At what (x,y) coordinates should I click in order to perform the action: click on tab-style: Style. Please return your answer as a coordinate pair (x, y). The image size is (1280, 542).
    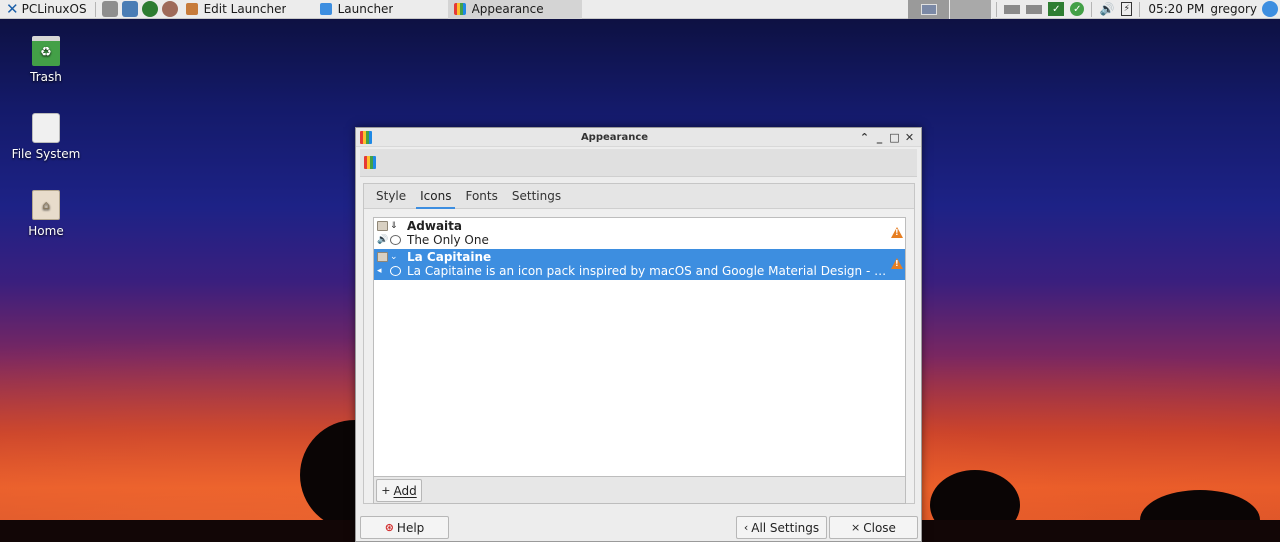
    Looking at the image, I should click on (391, 196).